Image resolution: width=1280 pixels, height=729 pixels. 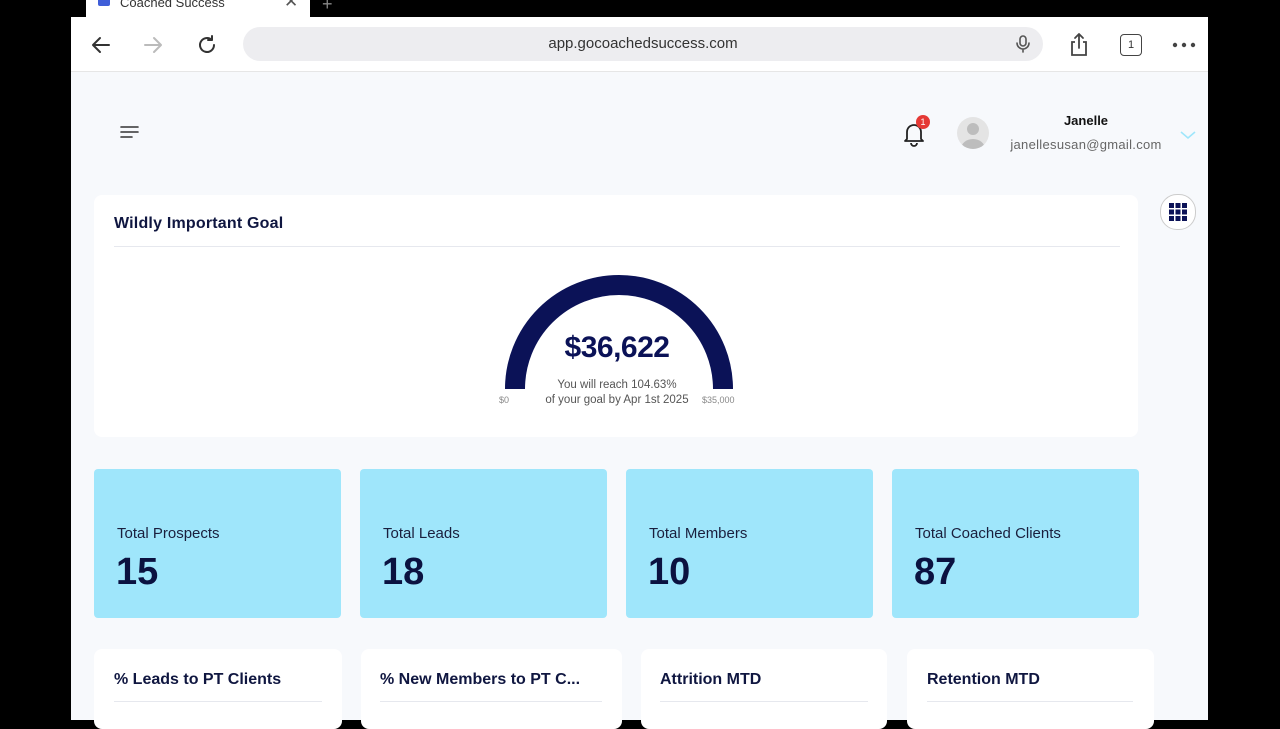 I want to click on stat-value: 18, so click(x=403, y=572).